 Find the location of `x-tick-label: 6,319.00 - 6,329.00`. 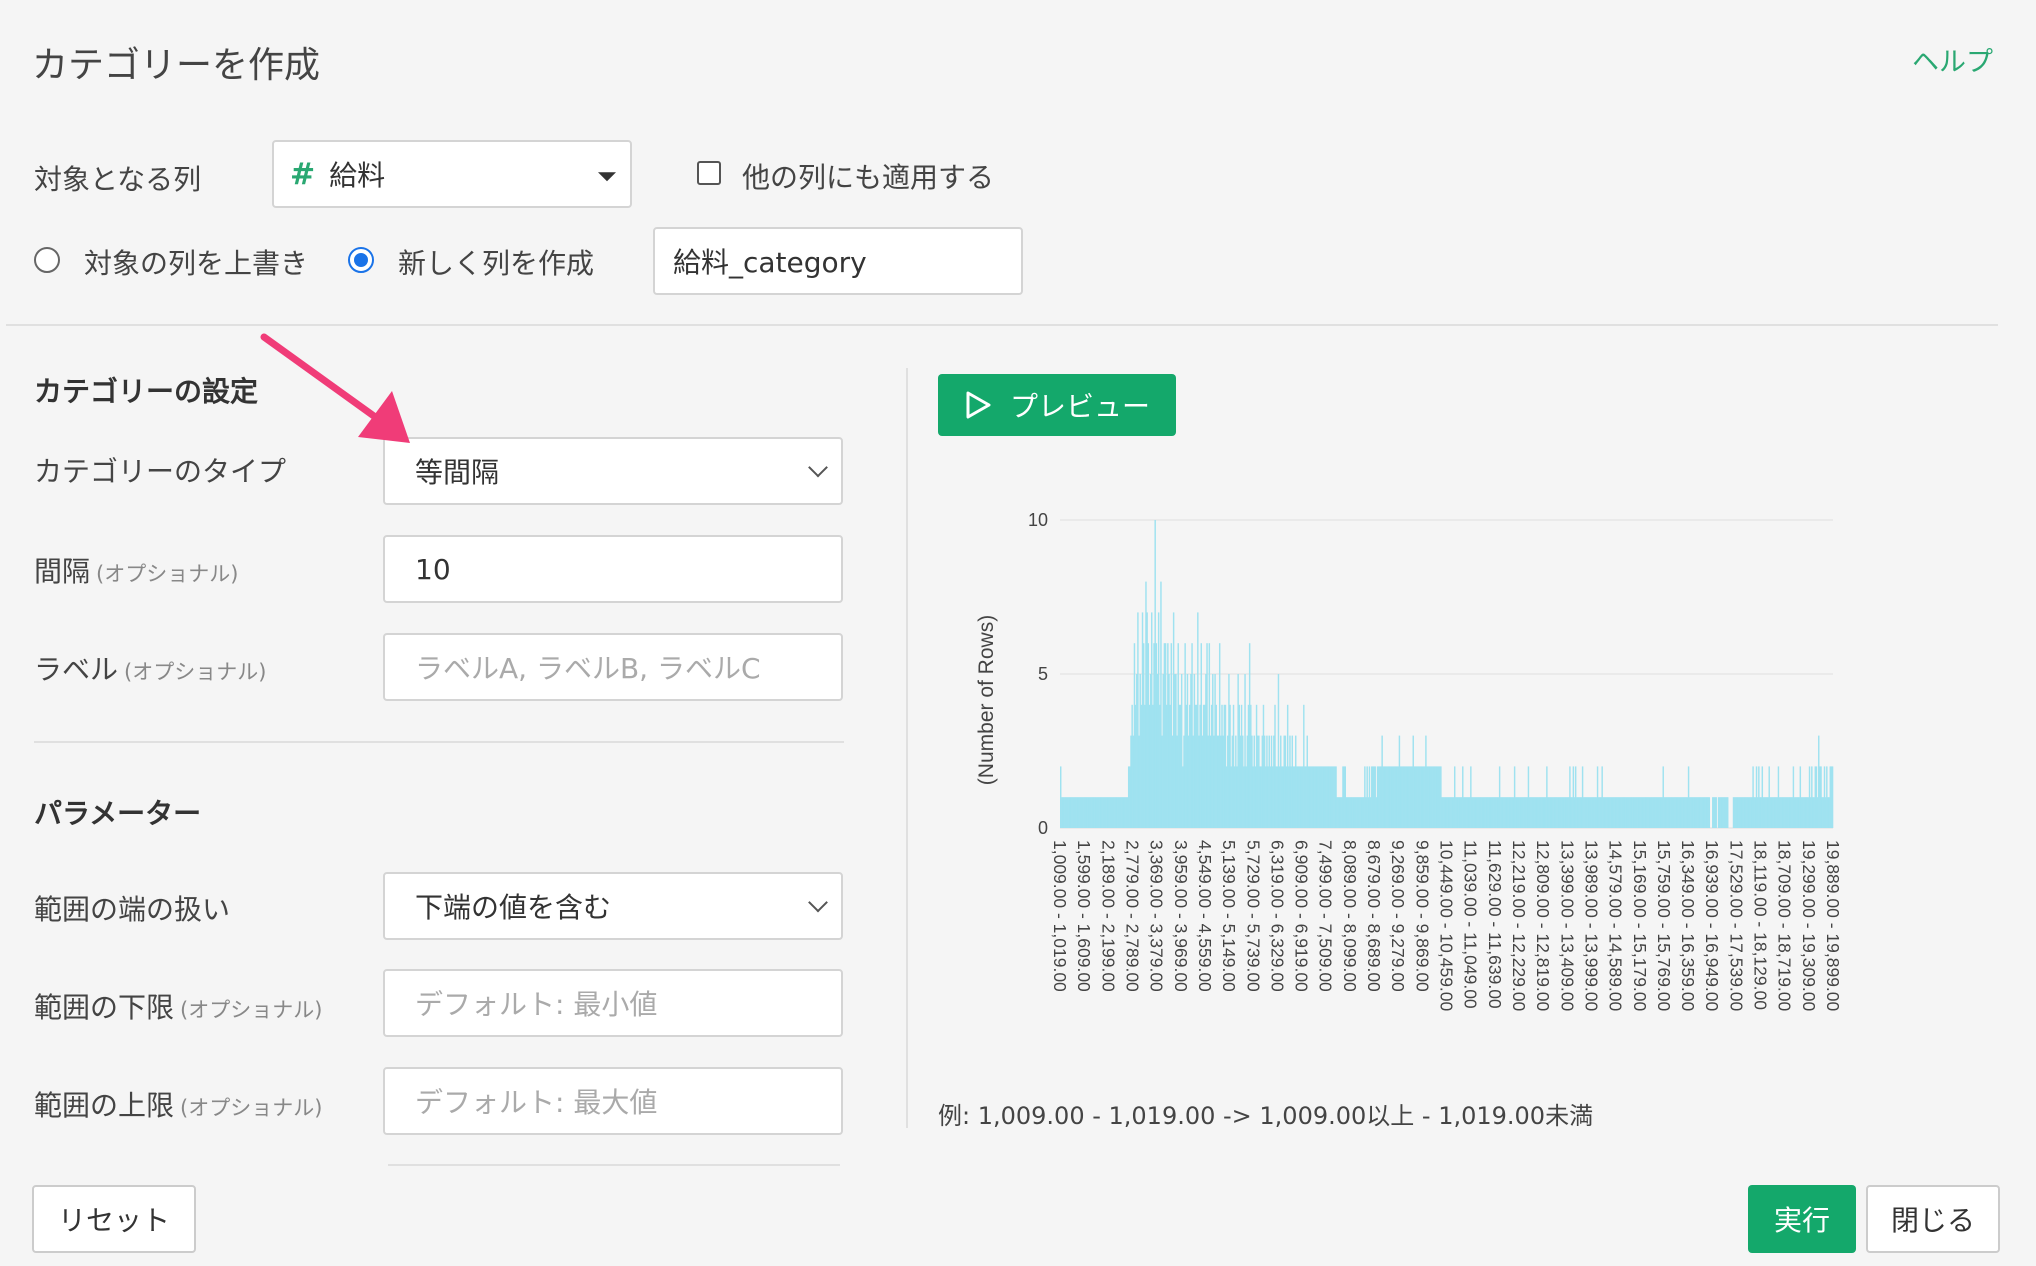

x-tick-label: 6,319.00 - 6,329.00 is located at coordinates (1277, 916).